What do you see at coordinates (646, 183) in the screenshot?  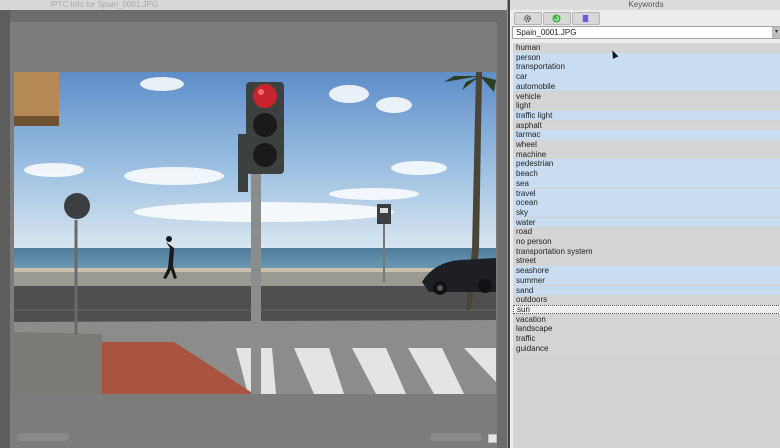 I see `keyword-item: sea` at bounding box center [646, 183].